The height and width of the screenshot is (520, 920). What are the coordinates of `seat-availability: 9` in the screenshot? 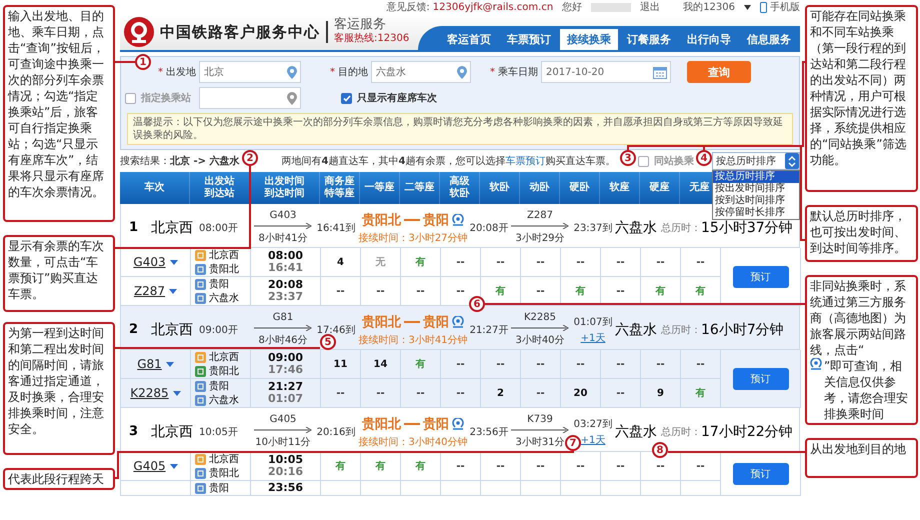 It's located at (660, 393).